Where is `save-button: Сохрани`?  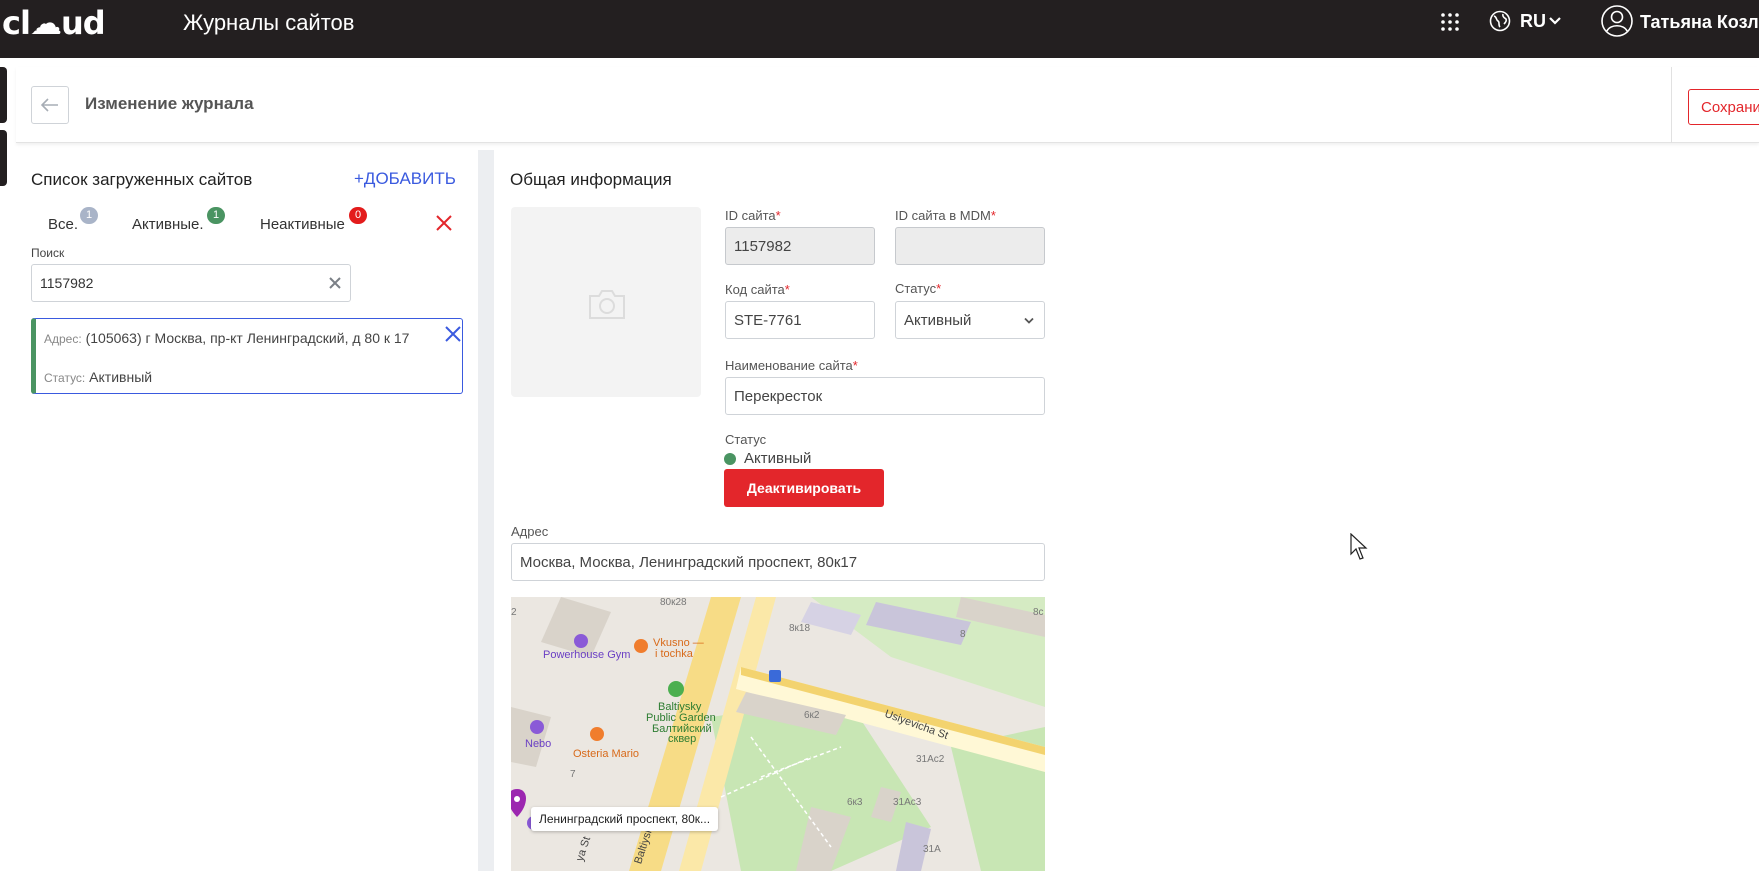 save-button: Сохрани is located at coordinates (1723, 107).